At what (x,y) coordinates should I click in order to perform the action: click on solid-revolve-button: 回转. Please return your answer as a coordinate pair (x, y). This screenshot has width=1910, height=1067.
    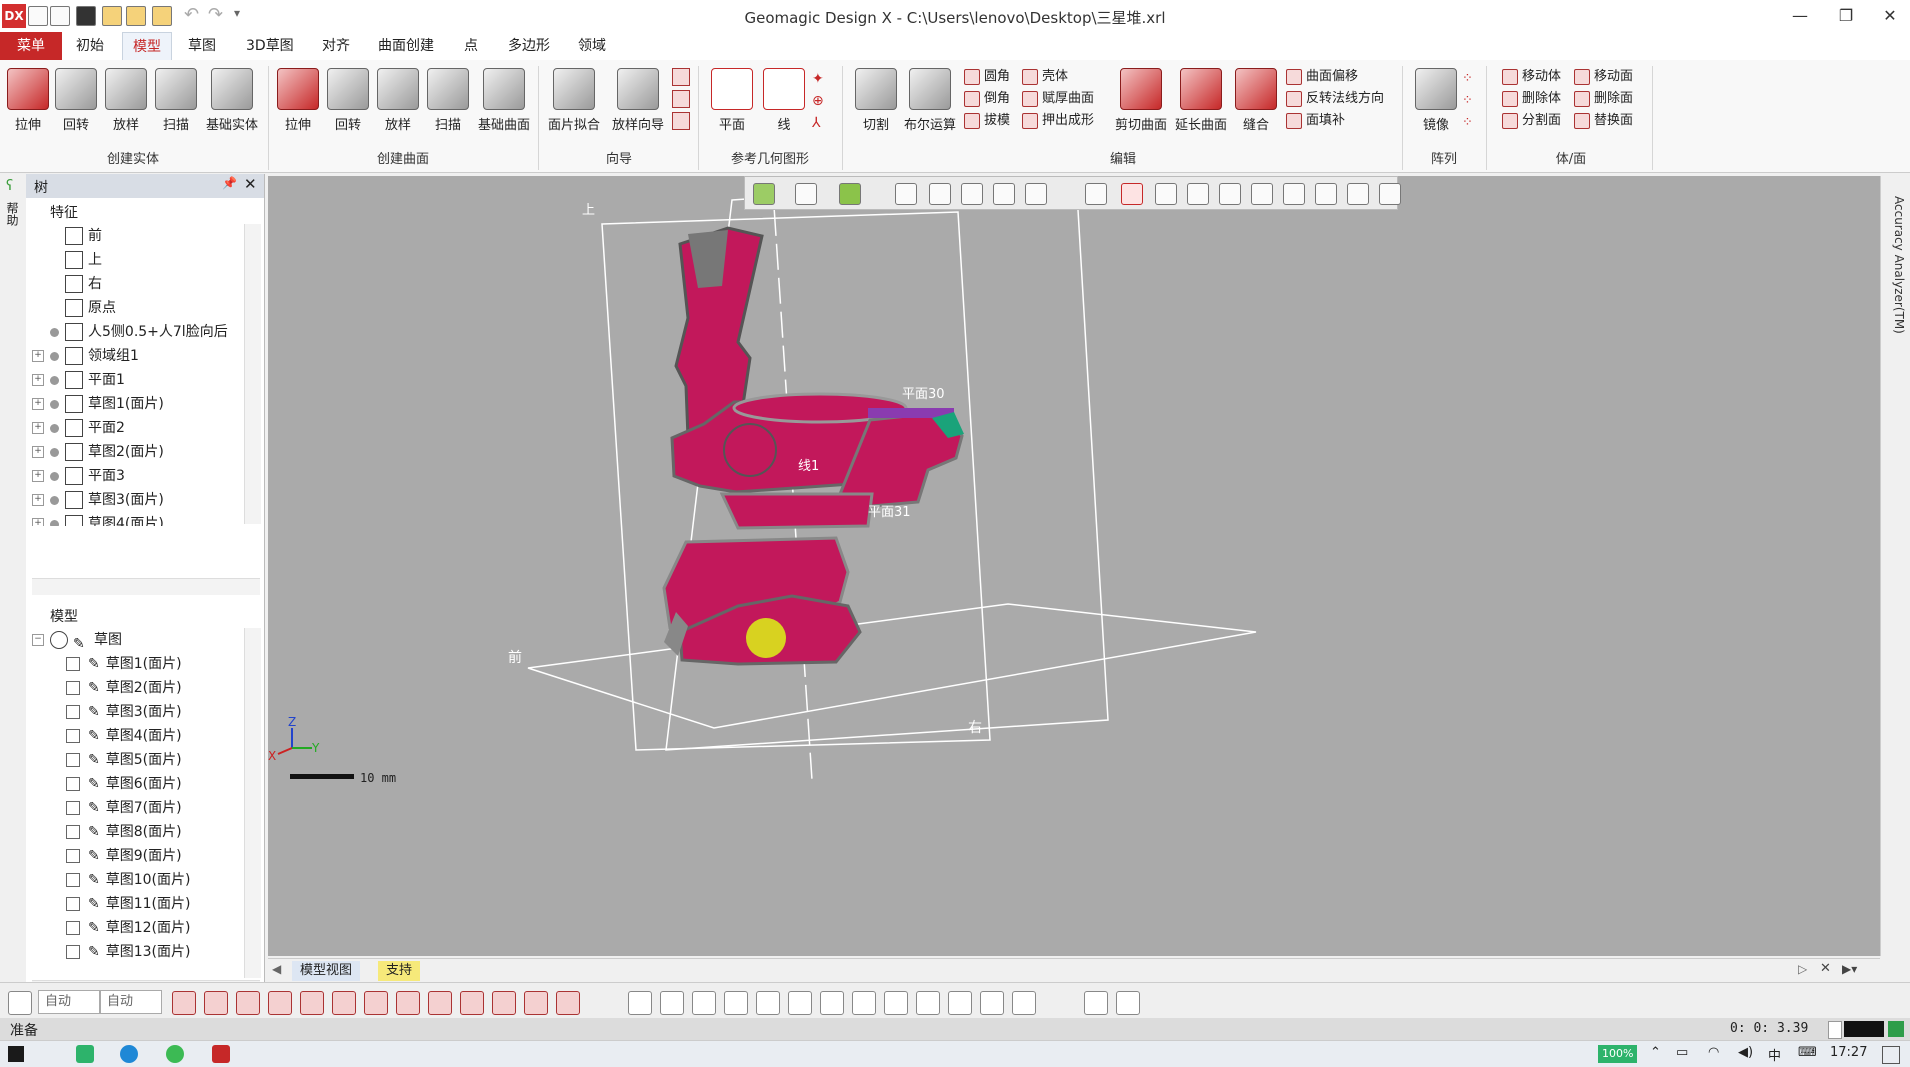
    Looking at the image, I should click on (76, 103).